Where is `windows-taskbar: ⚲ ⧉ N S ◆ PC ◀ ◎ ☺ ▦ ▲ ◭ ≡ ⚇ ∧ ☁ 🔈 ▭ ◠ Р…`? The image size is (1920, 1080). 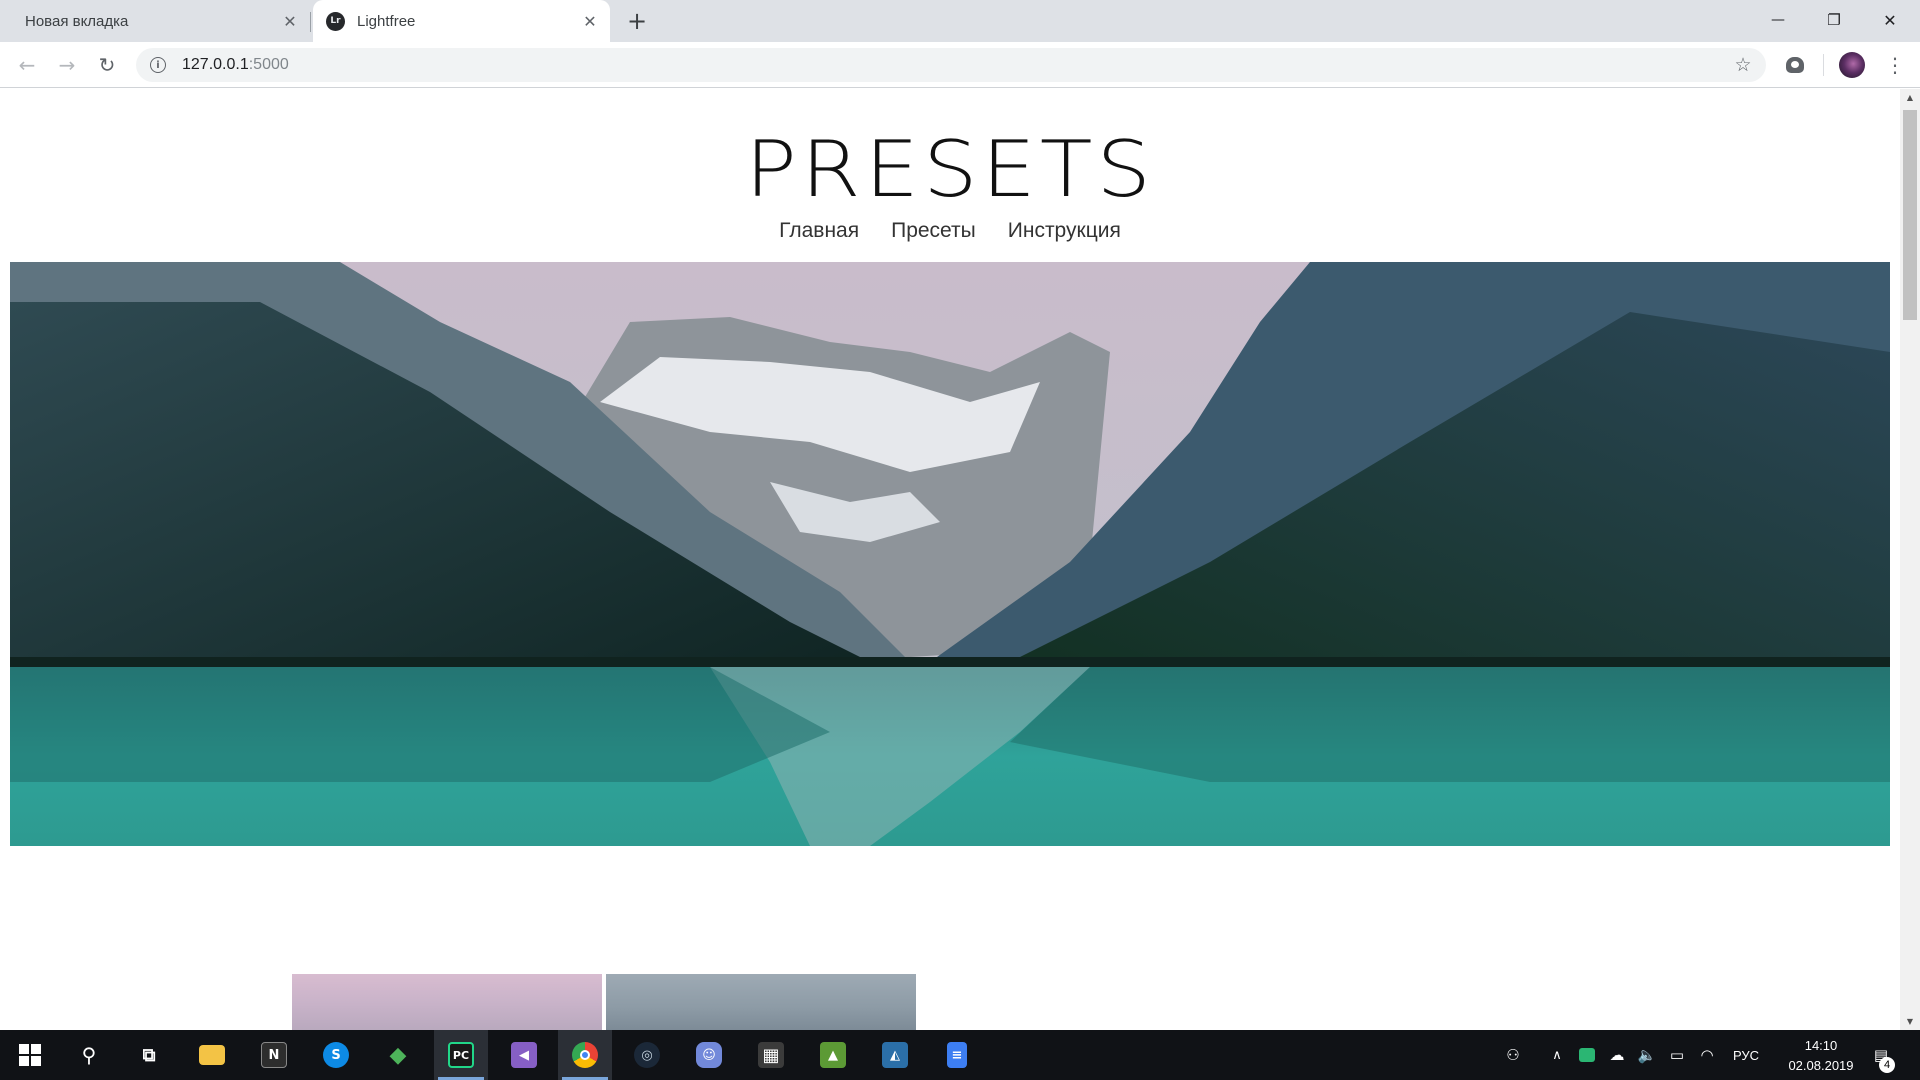 windows-taskbar: ⚲ ⧉ N S ◆ PC ◀ ◎ ☺ ▦ ▲ ◭ ≡ ⚇ ∧ ☁ 🔈 ▭ ◠ Р… is located at coordinates (960, 1055).